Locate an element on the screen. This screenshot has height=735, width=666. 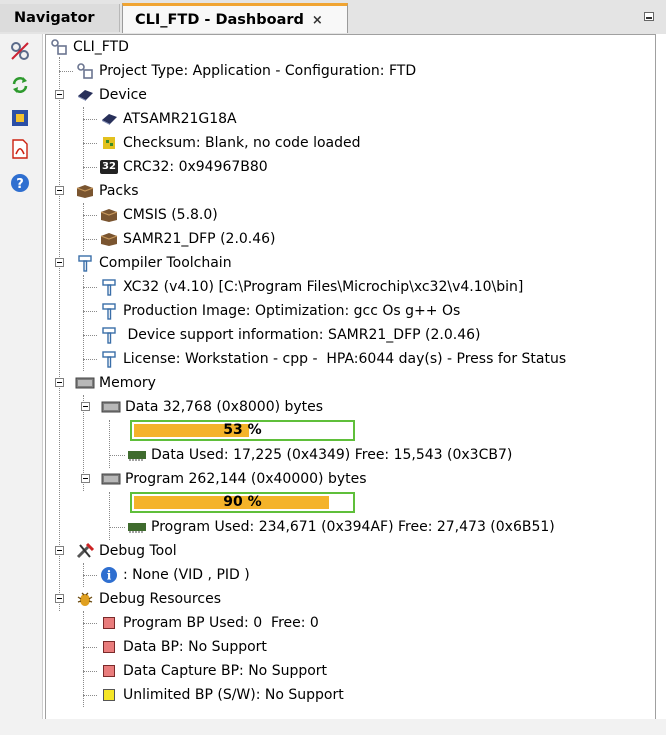
packs-node: Packs is located at coordinates (107, 191).